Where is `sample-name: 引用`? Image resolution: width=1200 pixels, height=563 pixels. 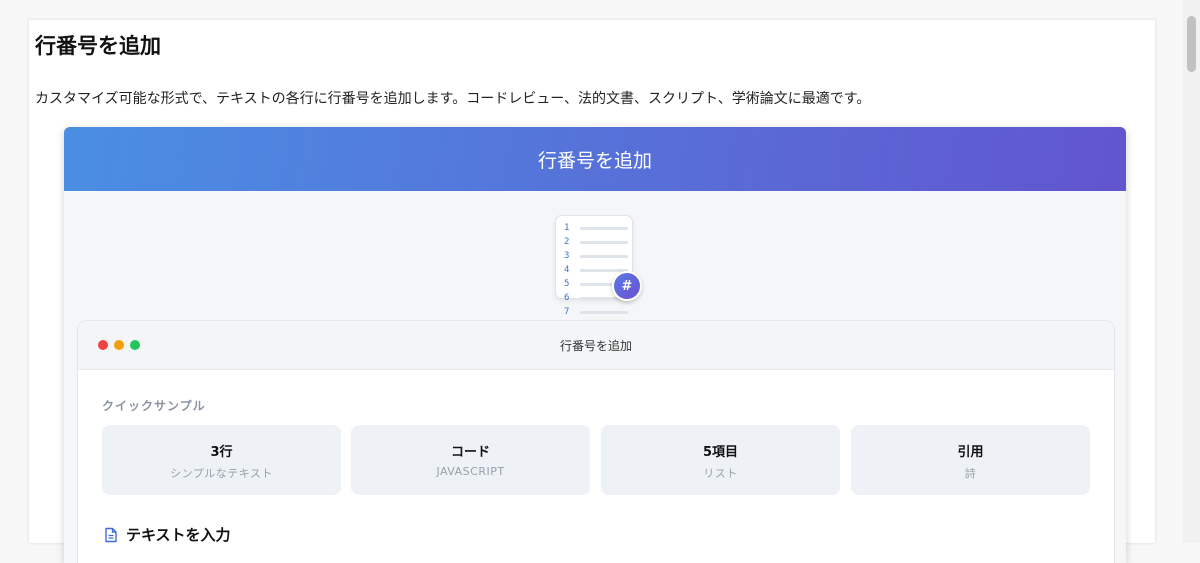
sample-name: 引用 is located at coordinates (970, 452).